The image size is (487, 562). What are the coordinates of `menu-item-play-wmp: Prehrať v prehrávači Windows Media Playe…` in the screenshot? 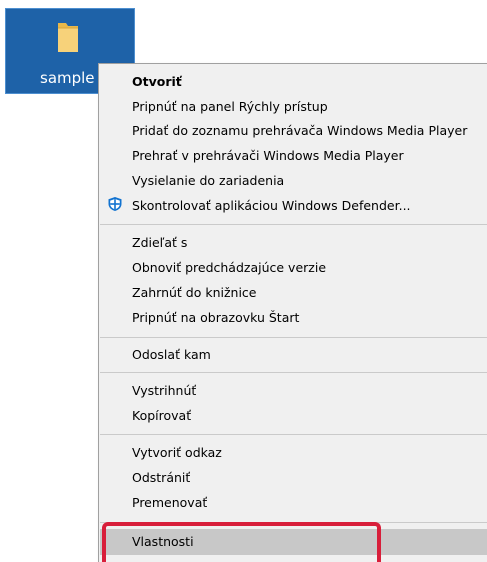 It's located at (293, 156).